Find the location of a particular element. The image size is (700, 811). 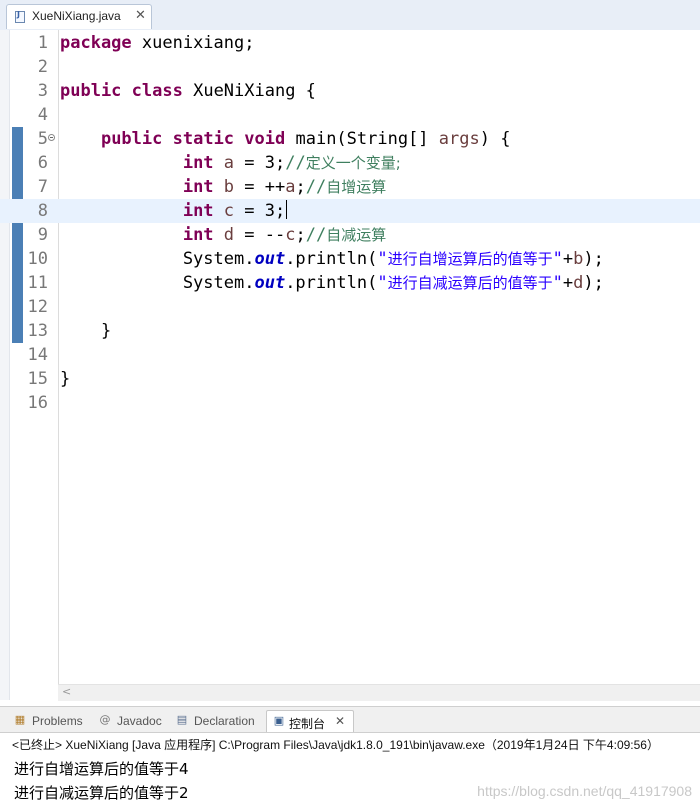

line-number: 3 is located at coordinates (42, 91).